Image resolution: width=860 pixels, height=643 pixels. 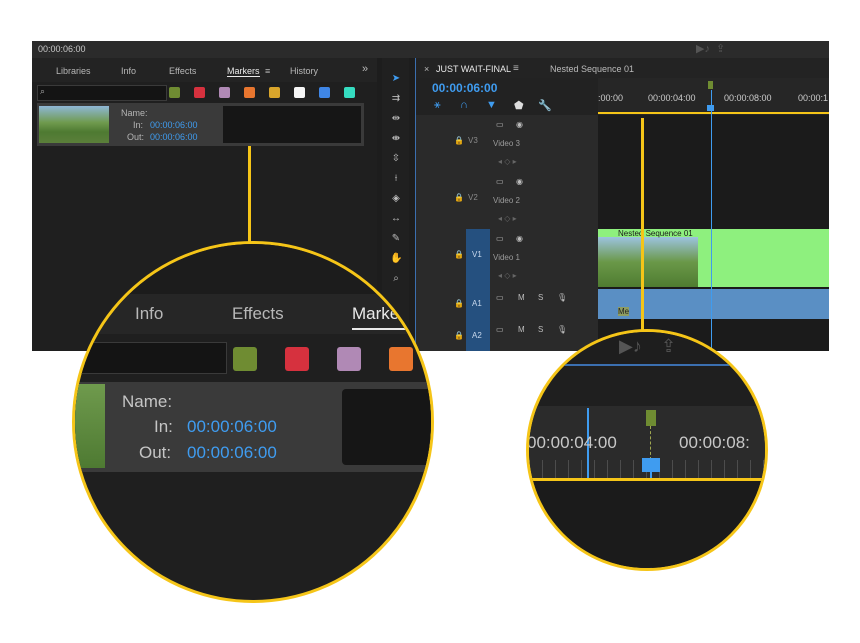 I want to click on marker-name-field, so click(x=292, y=124).